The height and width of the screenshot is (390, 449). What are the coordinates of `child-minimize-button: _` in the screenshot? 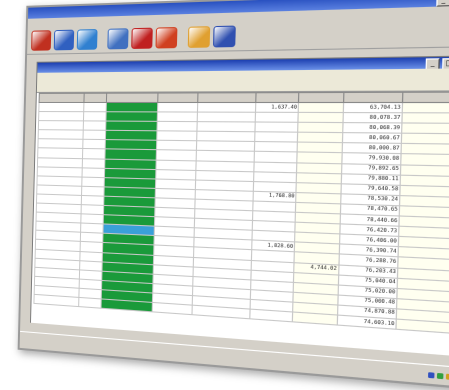 It's located at (432, 64).